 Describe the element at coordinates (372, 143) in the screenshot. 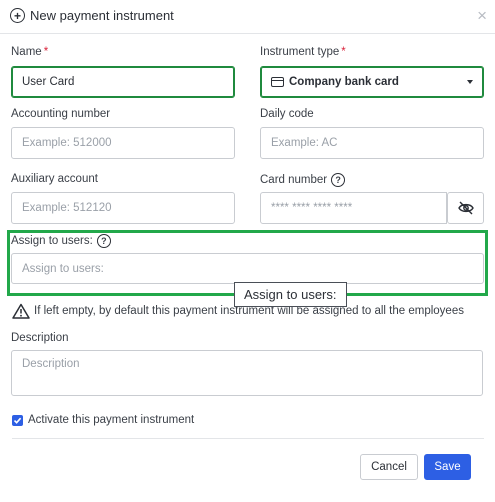

I see `daily-code-input` at that location.